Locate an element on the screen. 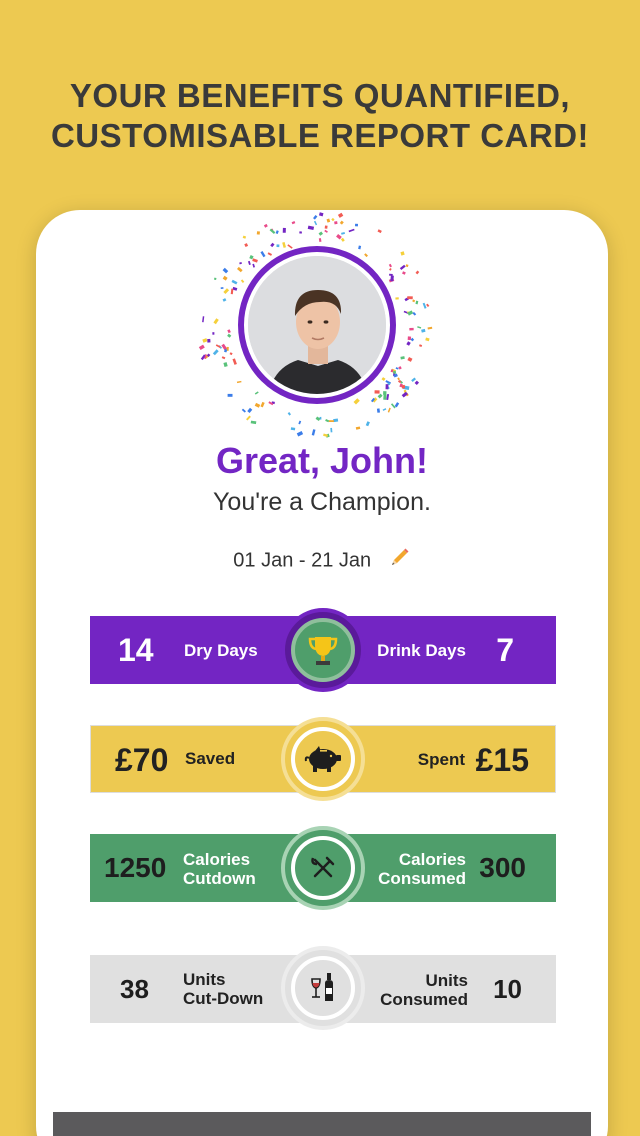 This screenshot has width=640, height=1136. units-consumed-label-1: Units is located at coordinates (447, 980).